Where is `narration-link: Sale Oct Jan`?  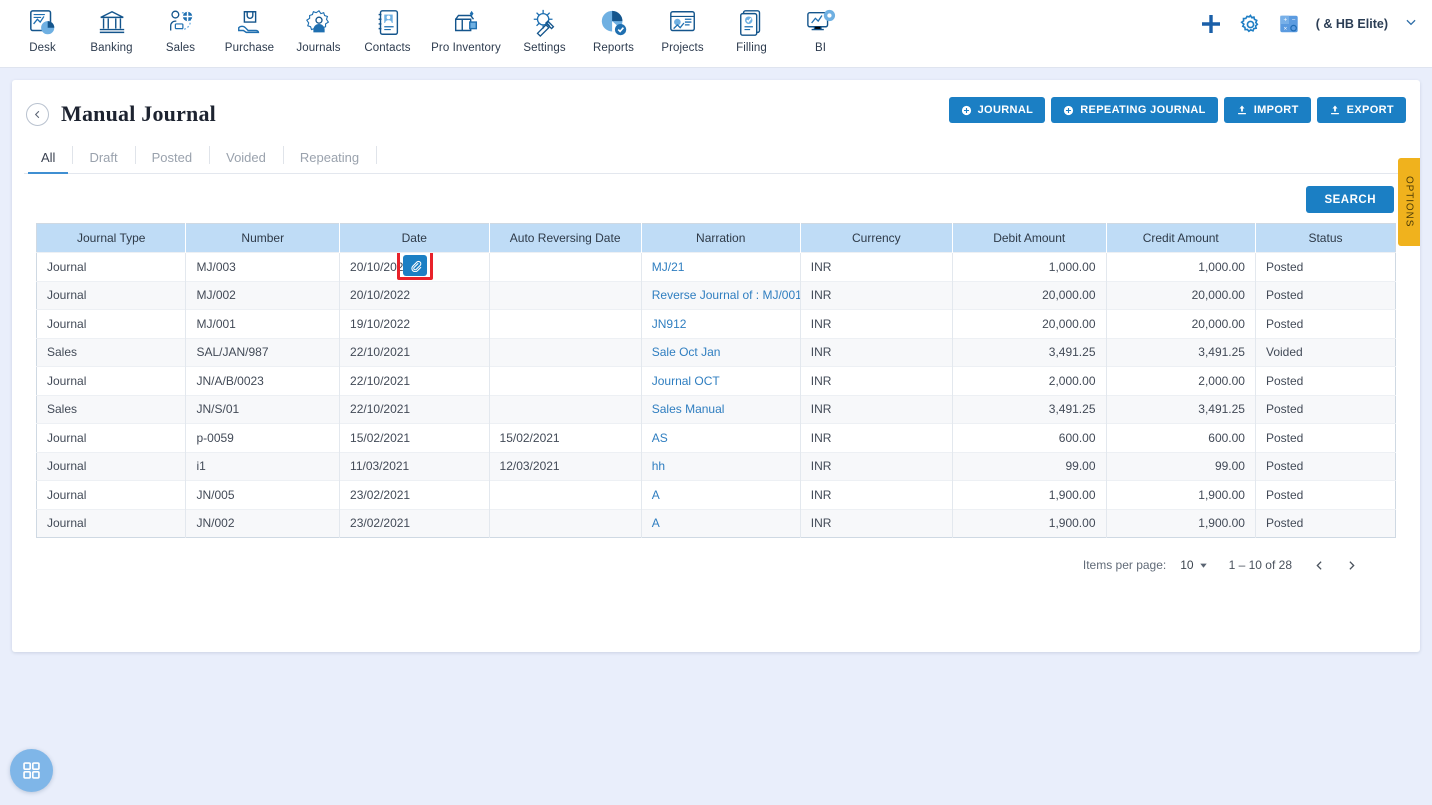 narration-link: Sale Oct Jan is located at coordinates (686, 352).